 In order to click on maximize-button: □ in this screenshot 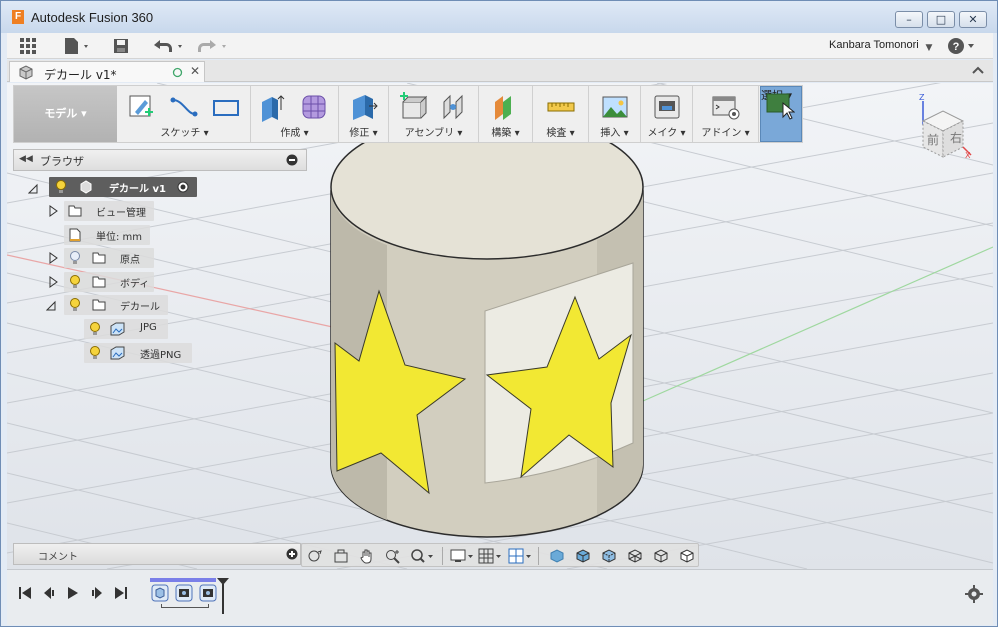, I will do `click(941, 19)`.